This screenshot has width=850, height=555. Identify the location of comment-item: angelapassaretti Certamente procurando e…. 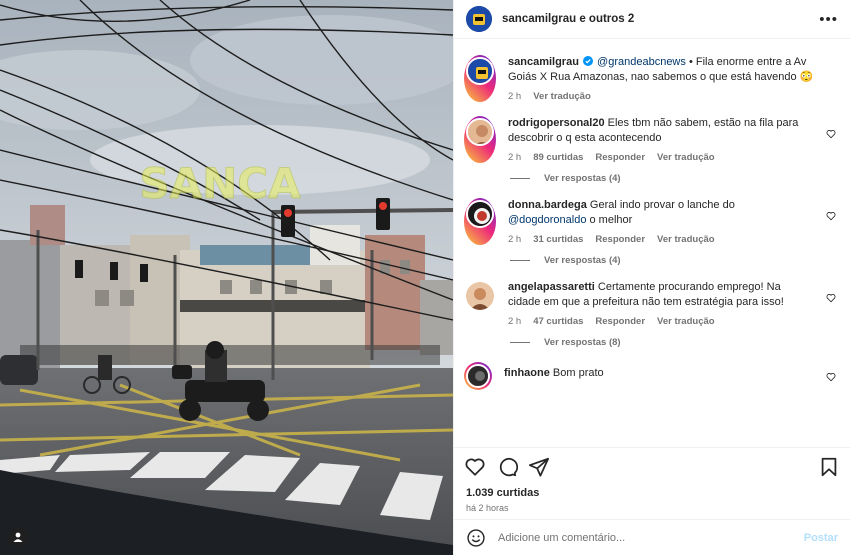
(650, 303).